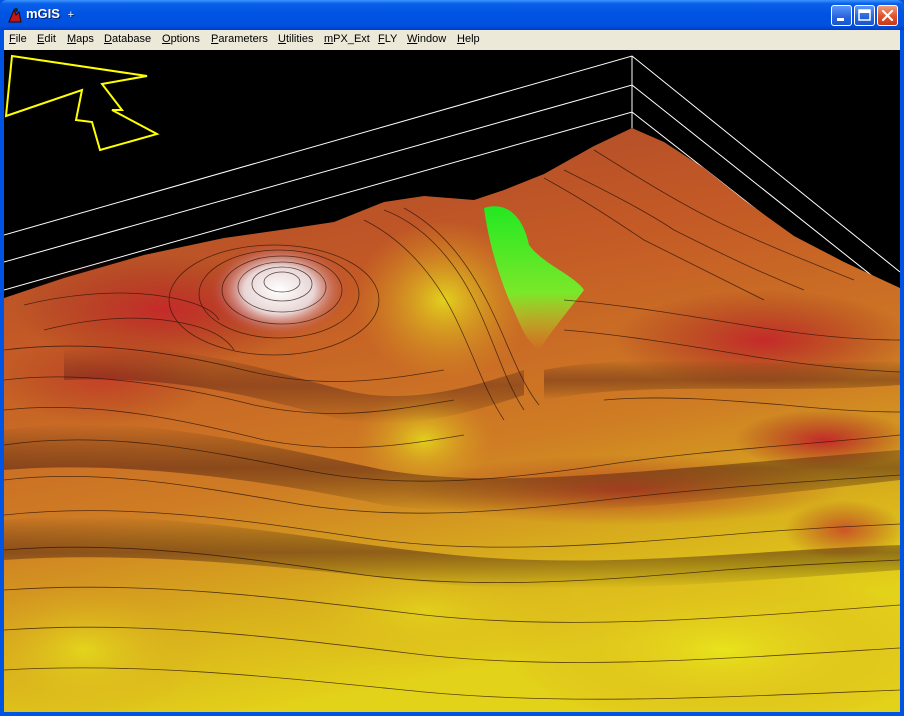 The height and width of the screenshot is (716, 904). Describe the element at coordinates (43, 13) in the screenshot. I see `window-title-name: mGIS` at that location.